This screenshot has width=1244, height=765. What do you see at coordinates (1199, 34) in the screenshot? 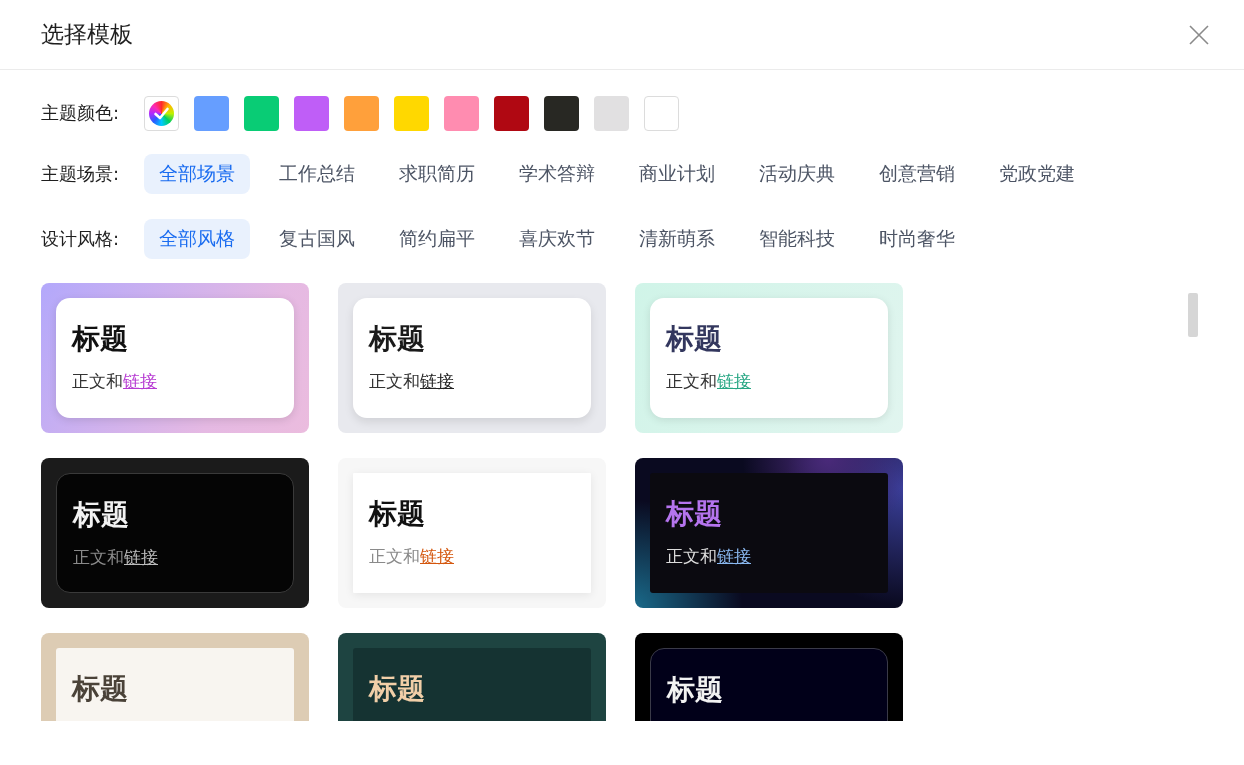
I see `close-icon` at bounding box center [1199, 34].